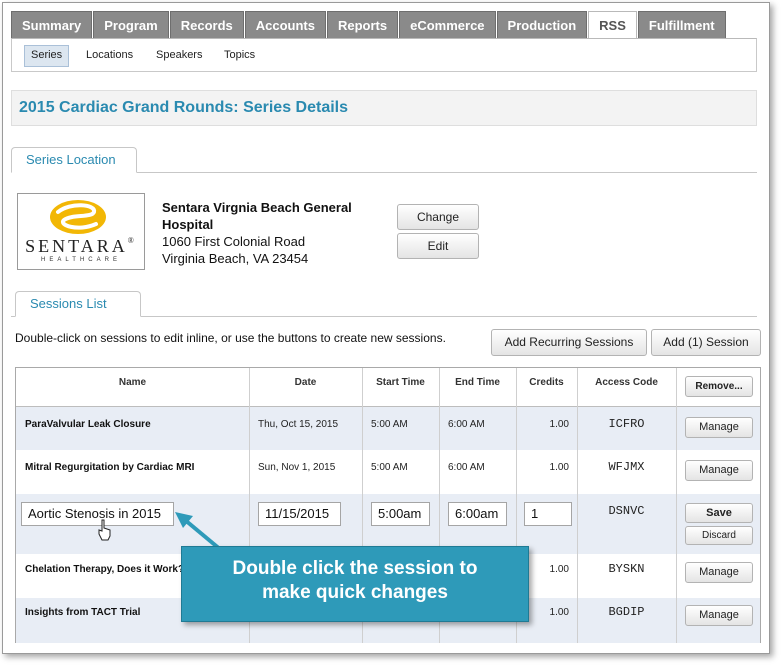 The width and height of the screenshot is (783, 665). Describe the element at coordinates (626, 424) in the screenshot. I see `session-access-code: ICFRO` at that location.